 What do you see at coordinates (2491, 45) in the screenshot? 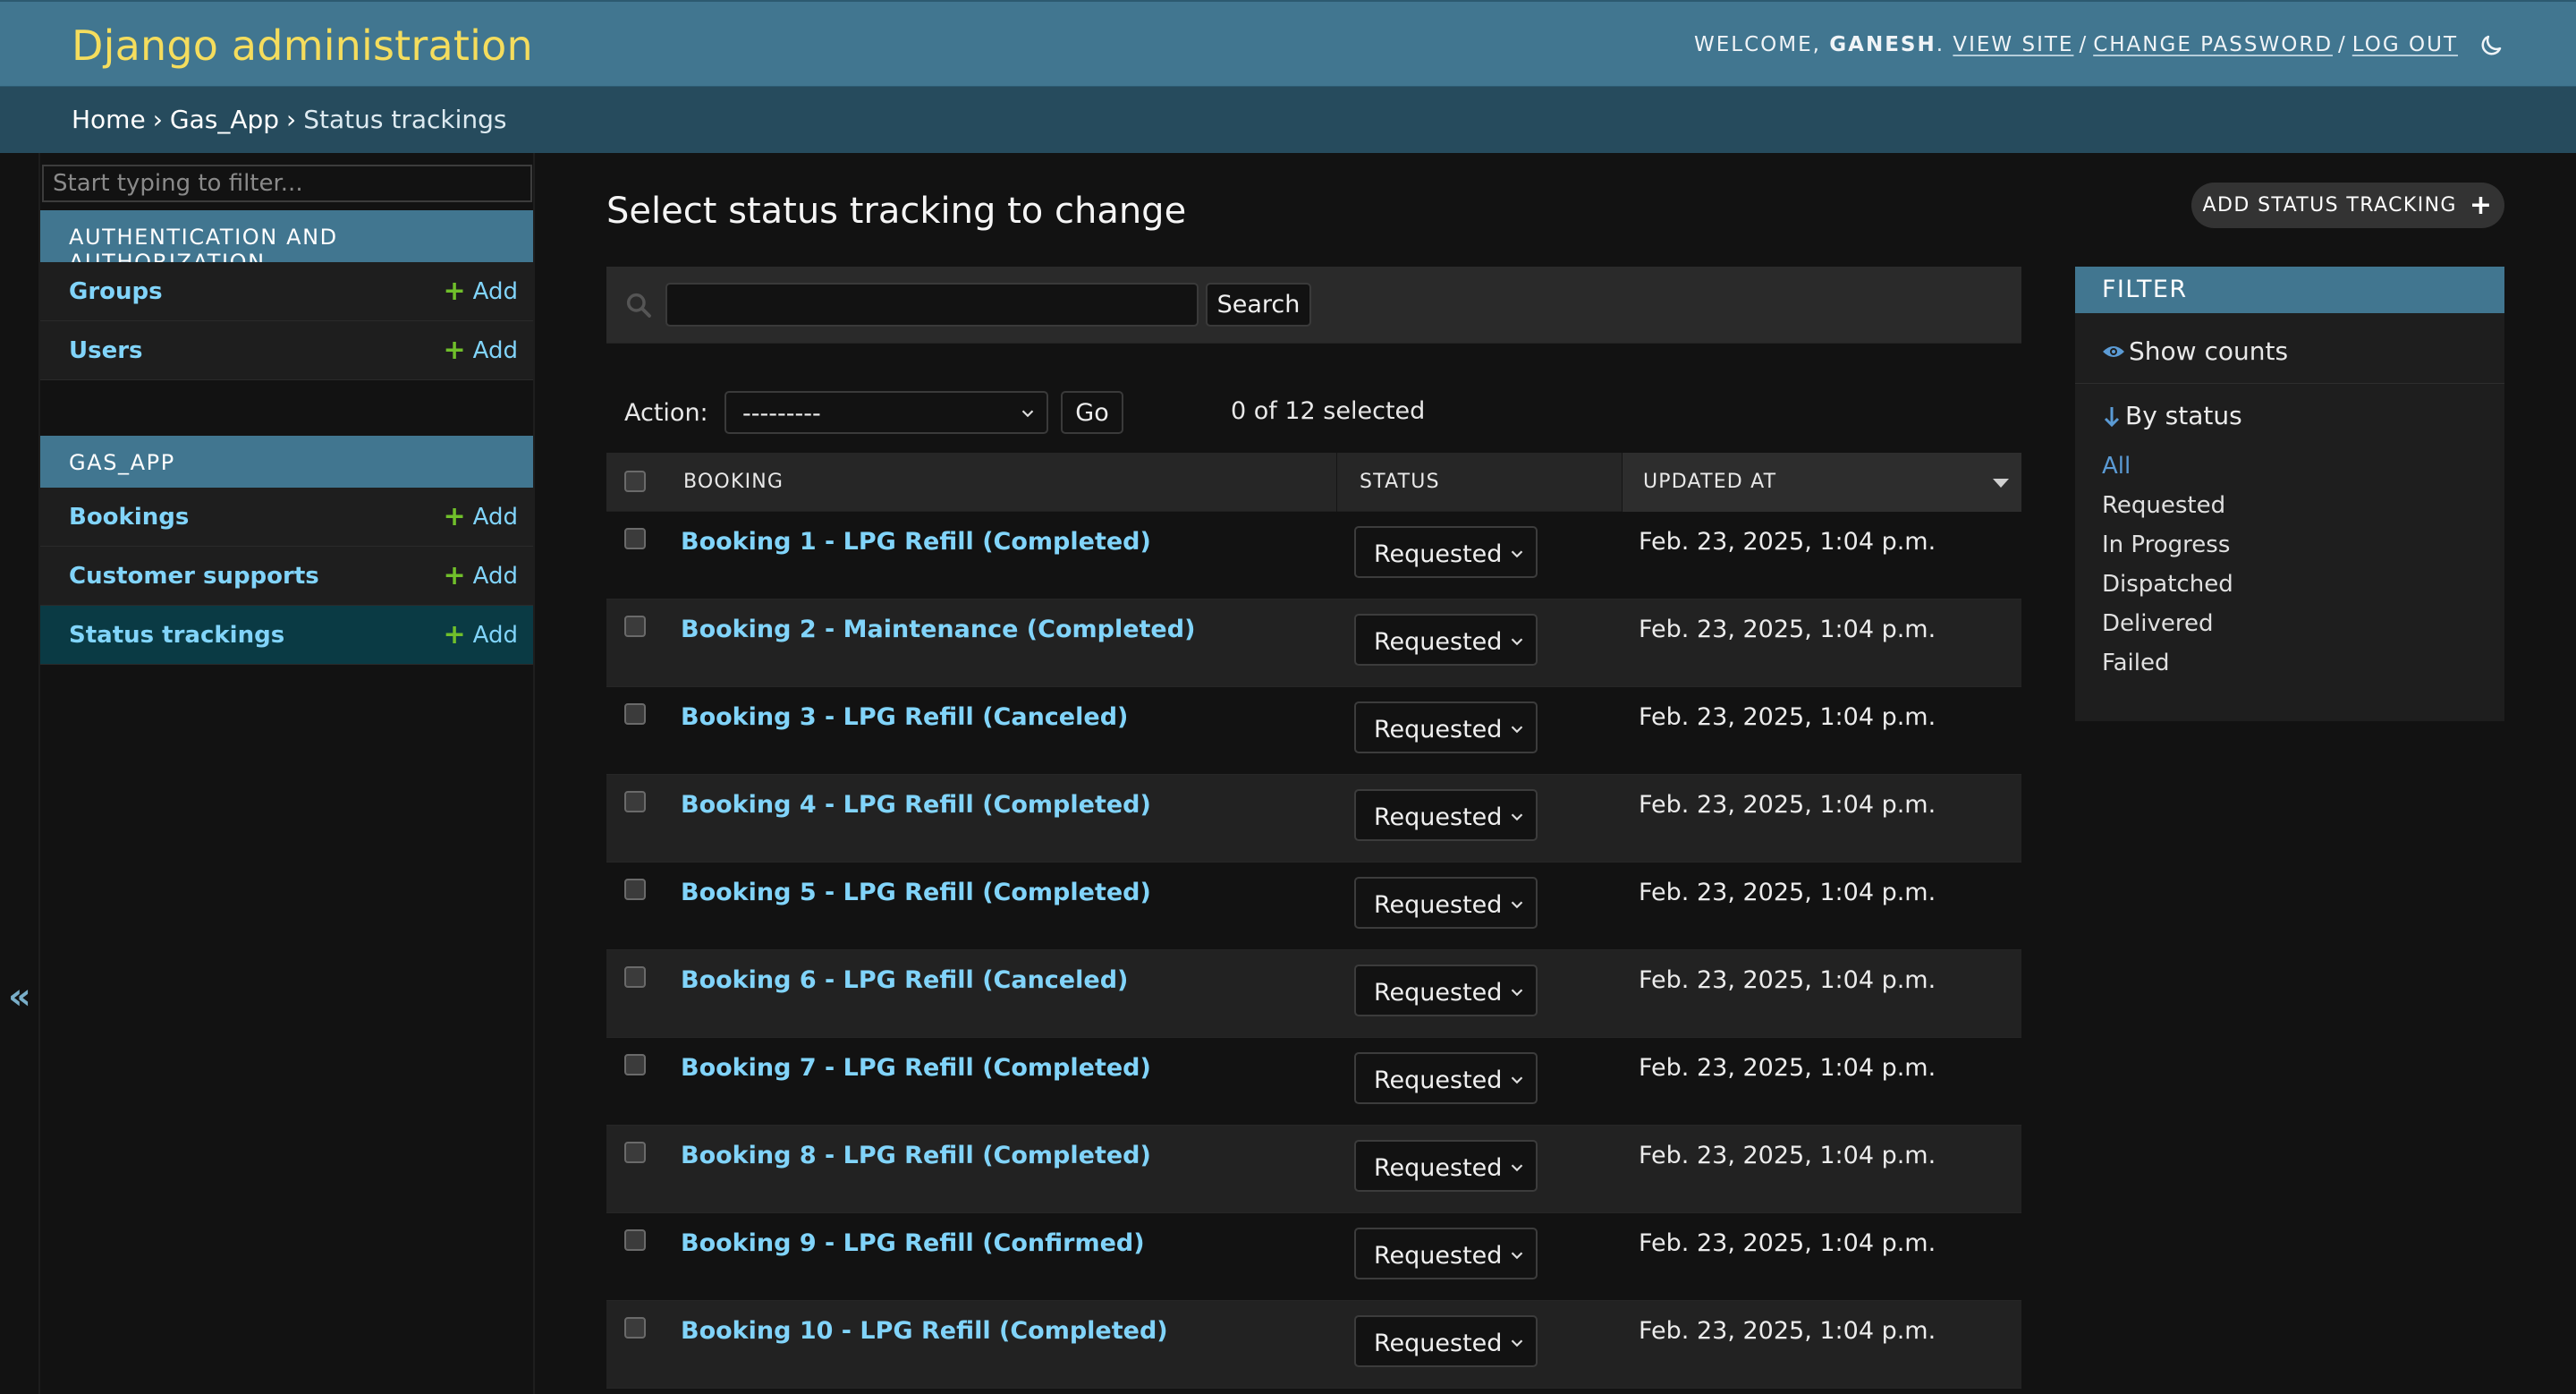
I see `moon-icon` at bounding box center [2491, 45].